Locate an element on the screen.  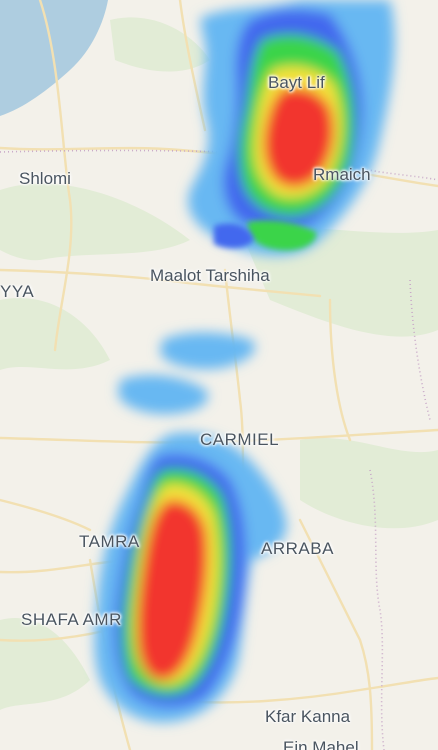
place-arraba: ARRABA is located at coordinates (297, 548).